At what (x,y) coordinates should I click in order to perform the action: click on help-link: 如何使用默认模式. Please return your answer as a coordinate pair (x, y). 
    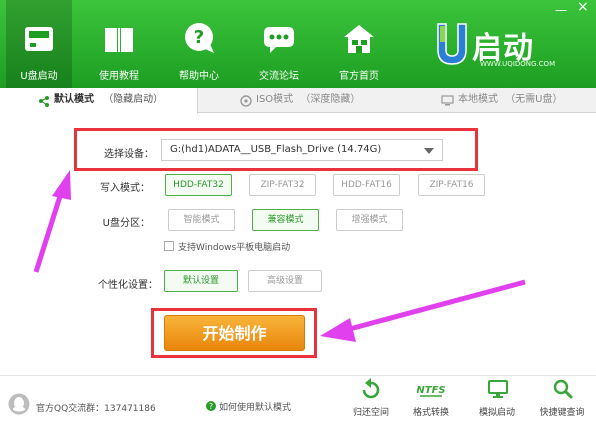
    Looking at the image, I should click on (255, 406).